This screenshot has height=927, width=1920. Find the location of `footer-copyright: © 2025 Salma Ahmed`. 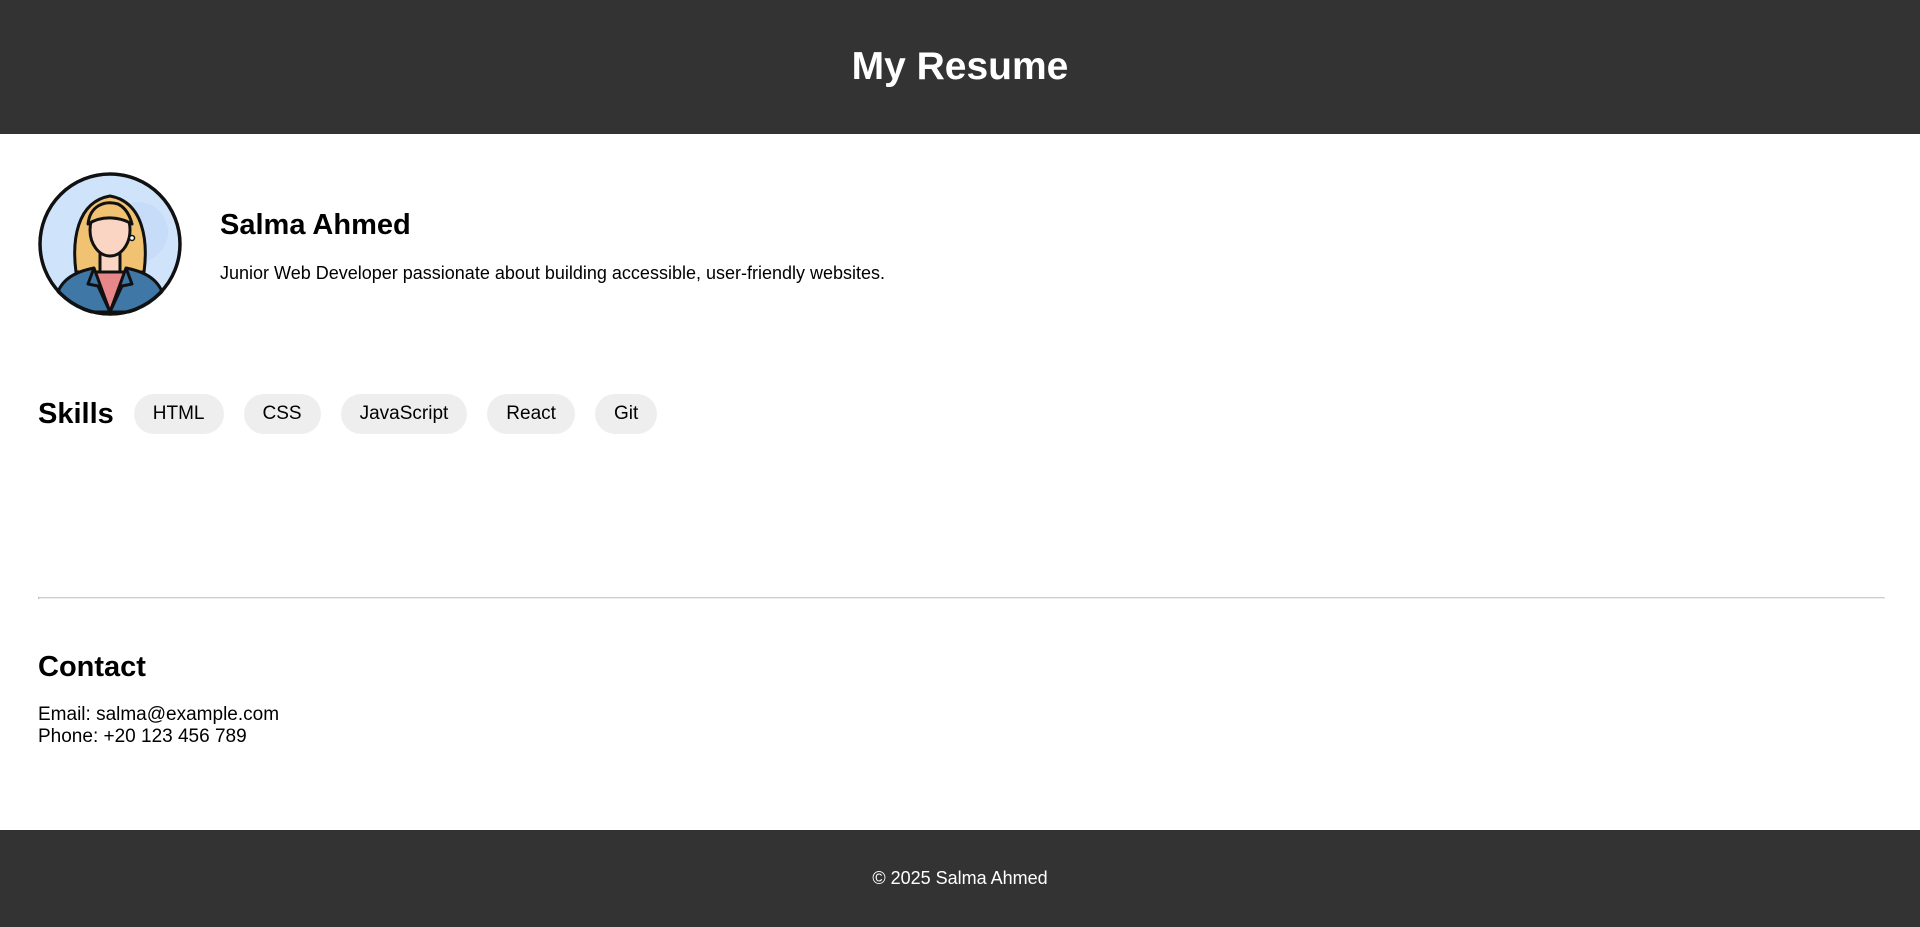

footer-copyright: © 2025 Salma Ahmed is located at coordinates (960, 878).